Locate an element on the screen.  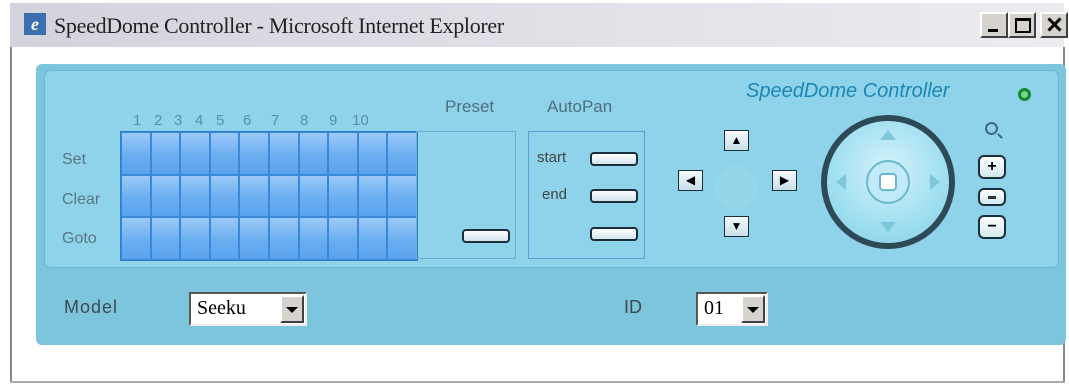
row-label-goto: Goto is located at coordinates (79, 238).